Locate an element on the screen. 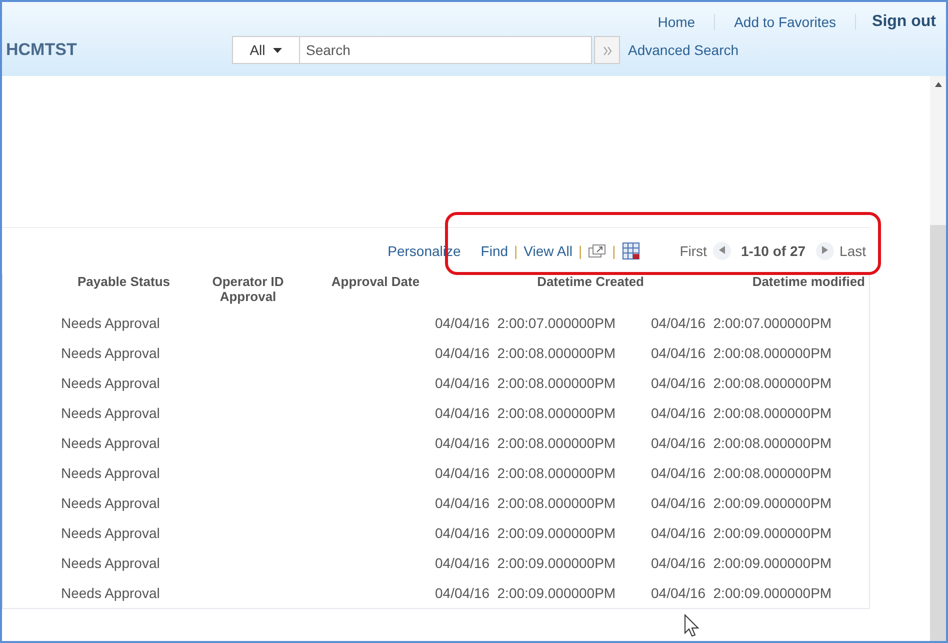 This screenshot has width=948, height=643. view-all-link: View All is located at coordinates (548, 251).